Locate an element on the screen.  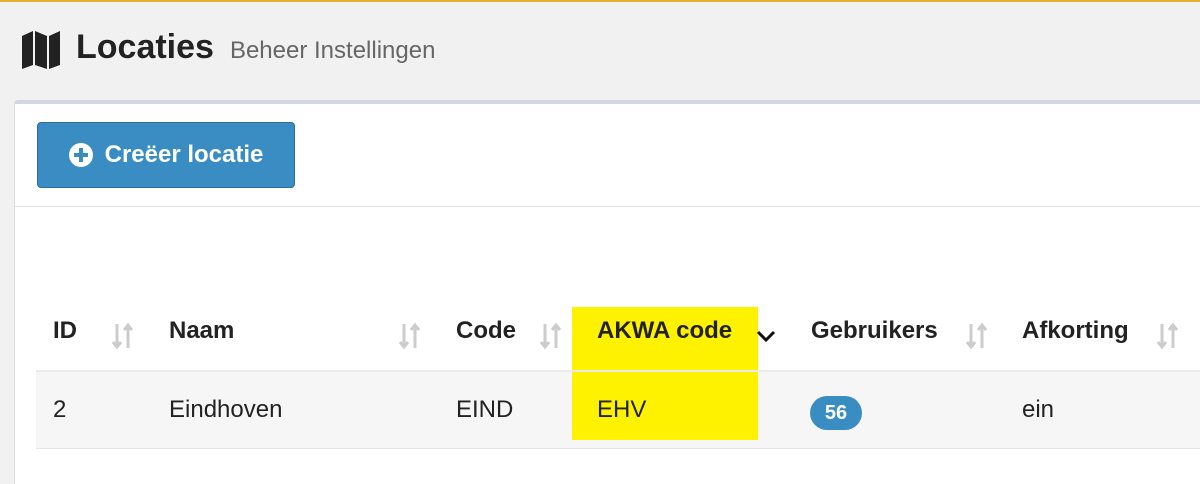
page-header: Locaties Beheer Instellingen is located at coordinates (227, 49).